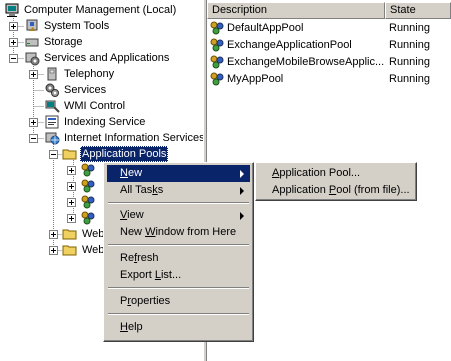 This screenshot has height=361, width=451. What do you see at coordinates (52, 90) in the screenshot?
I see `services-gear-icon` at bounding box center [52, 90].